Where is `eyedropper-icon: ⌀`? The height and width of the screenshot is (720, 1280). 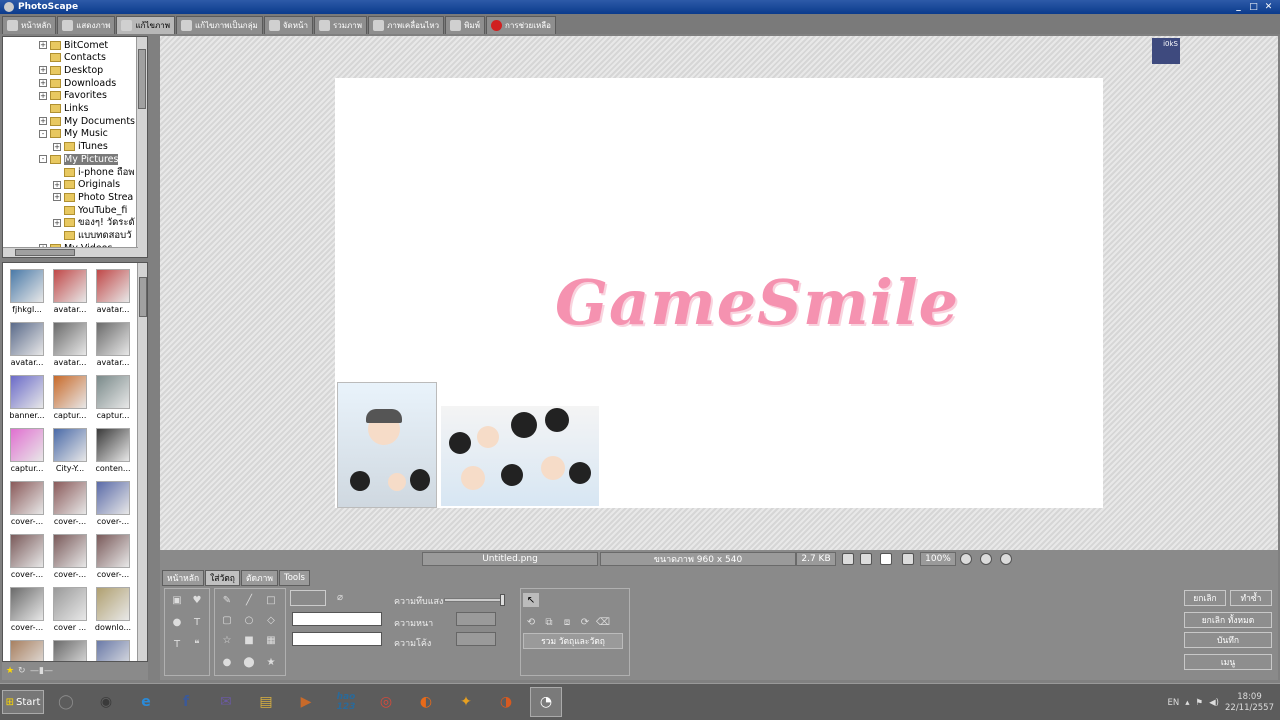 eyedropper-icon: ⌀ is located at coordinates (340, 597).